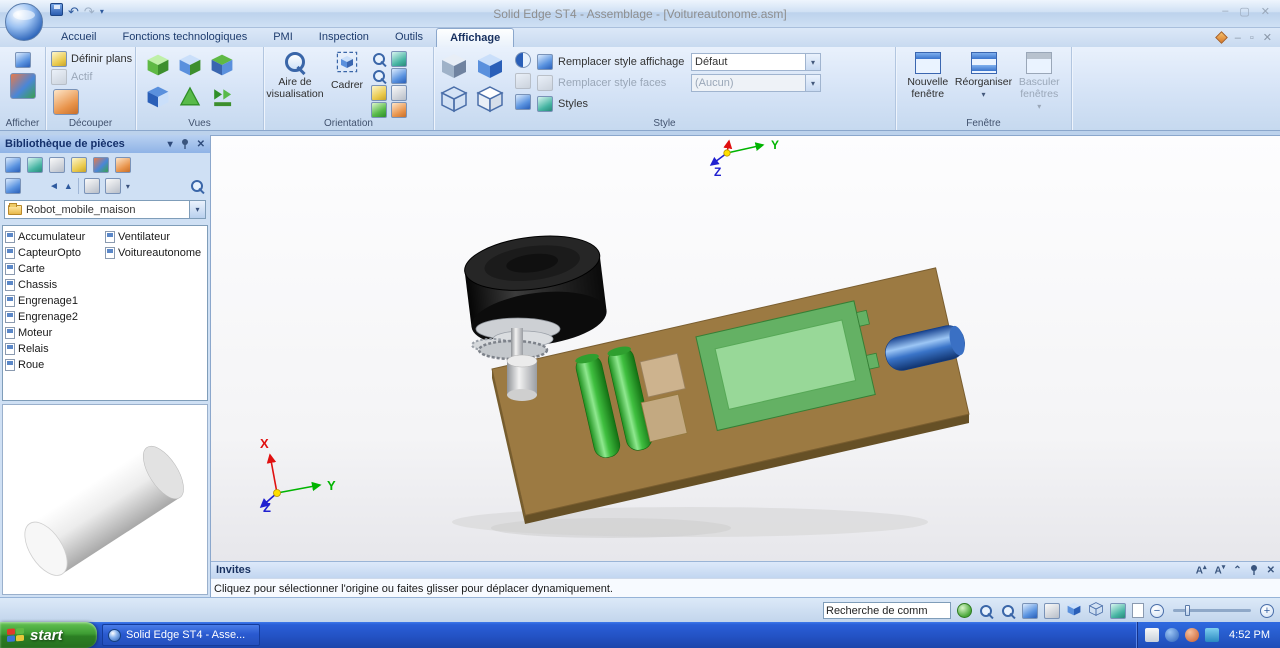 The height and width of the screenshot is (648, 1280). Describe the element at coordinates (170, 144) in the screenshot. I see `panel-collapse-icon: ▾` at that location.